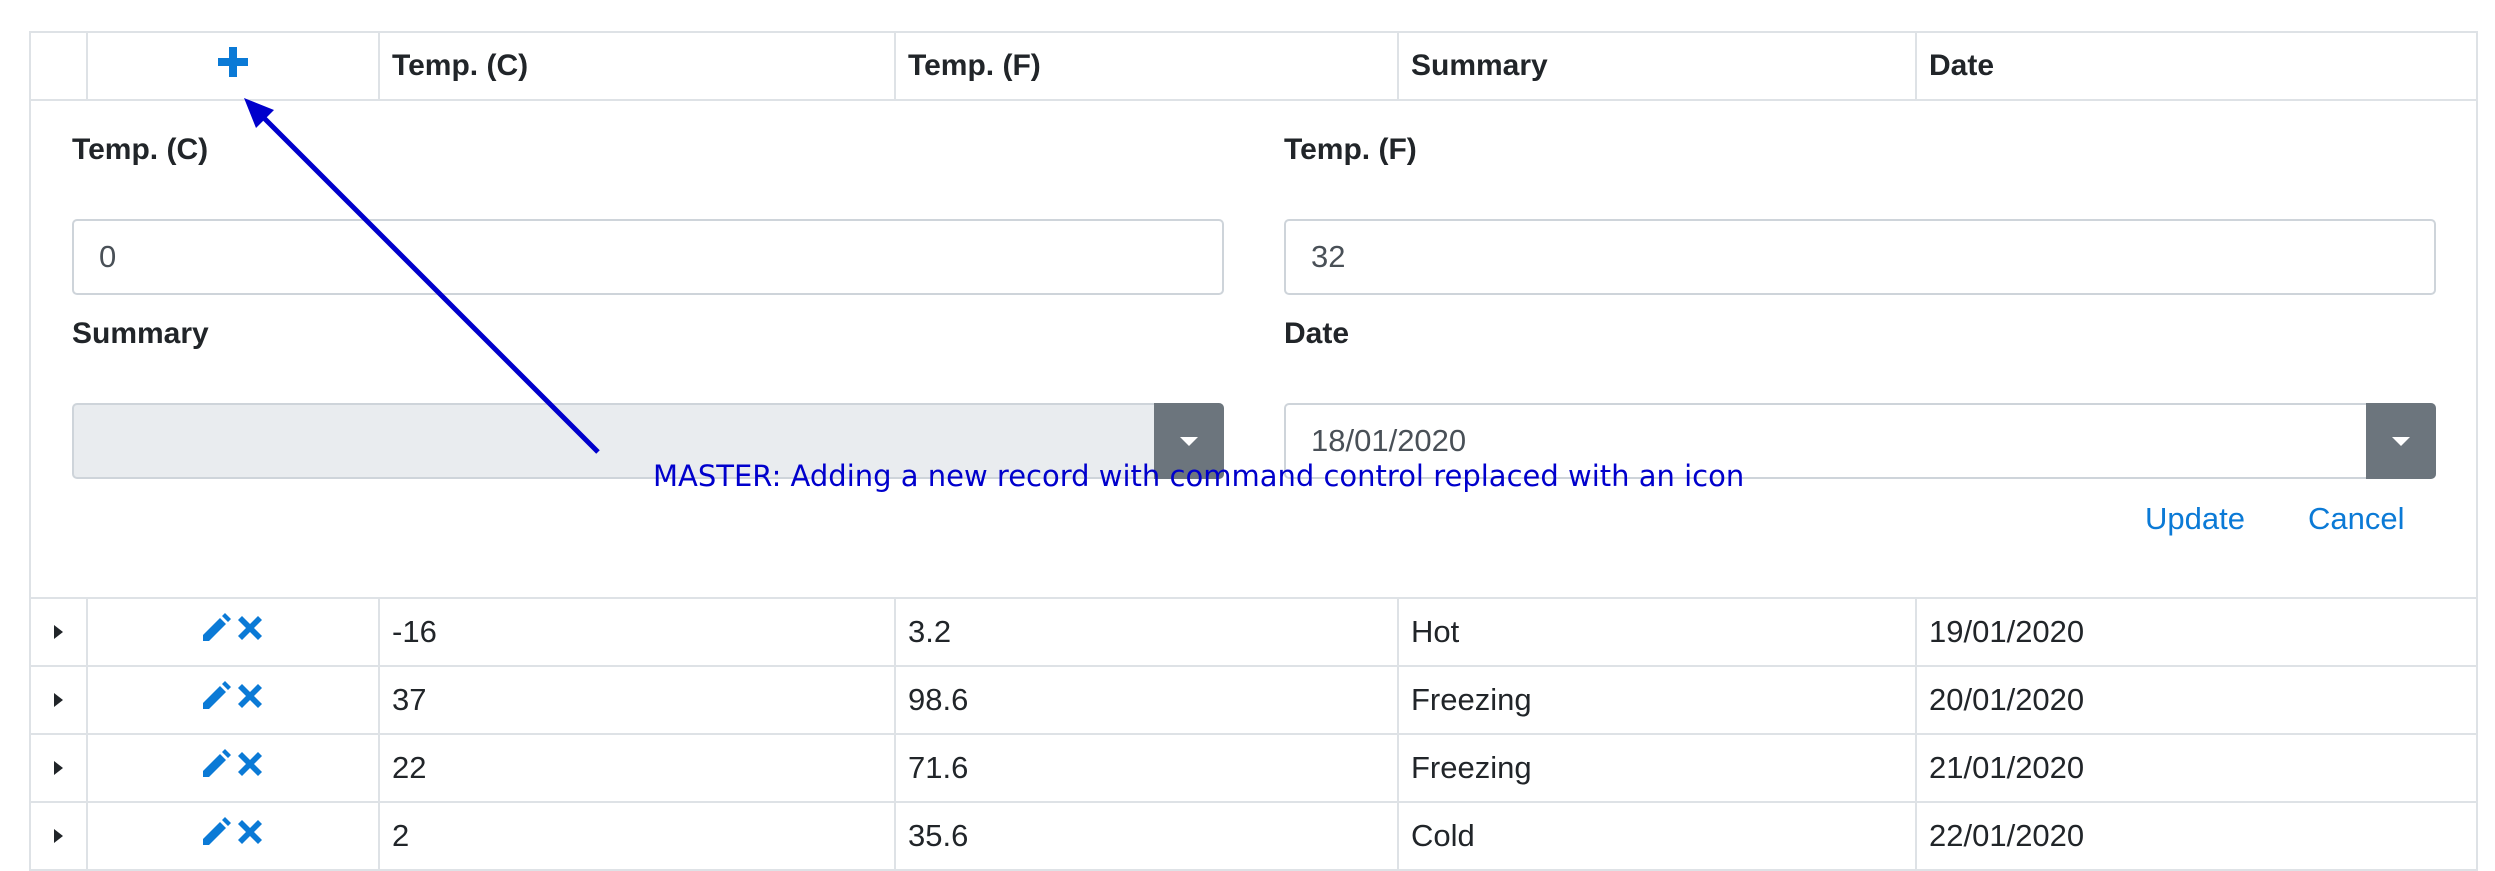  I want to click on header-summary: Summary, so click(1658, 66).